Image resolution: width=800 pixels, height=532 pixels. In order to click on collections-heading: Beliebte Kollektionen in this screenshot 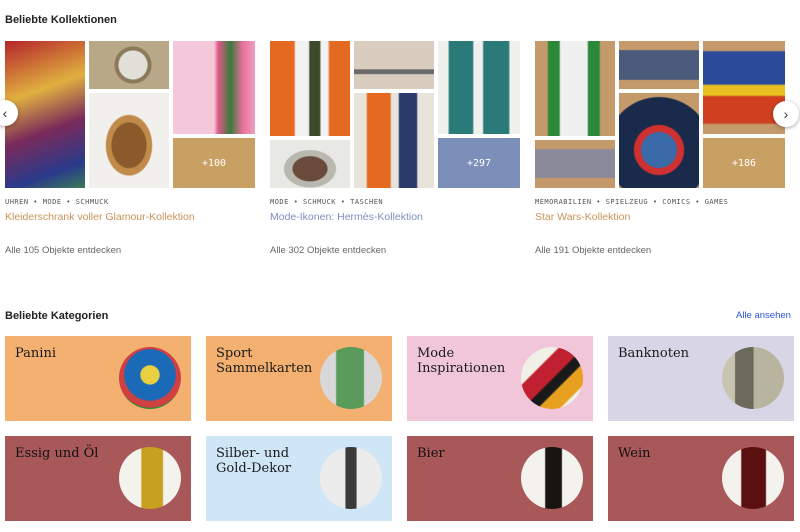, I will do `click(61, 20)`.